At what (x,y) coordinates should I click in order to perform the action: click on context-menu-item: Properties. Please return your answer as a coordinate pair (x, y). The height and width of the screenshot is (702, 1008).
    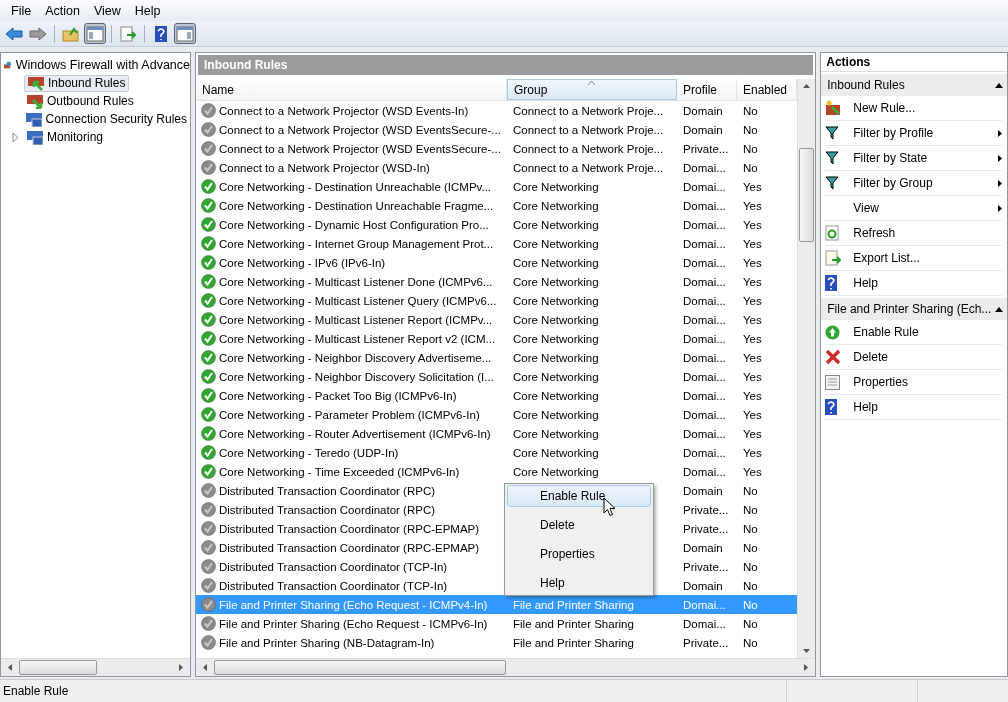
    Looking at the image, I should click on (579, 554).